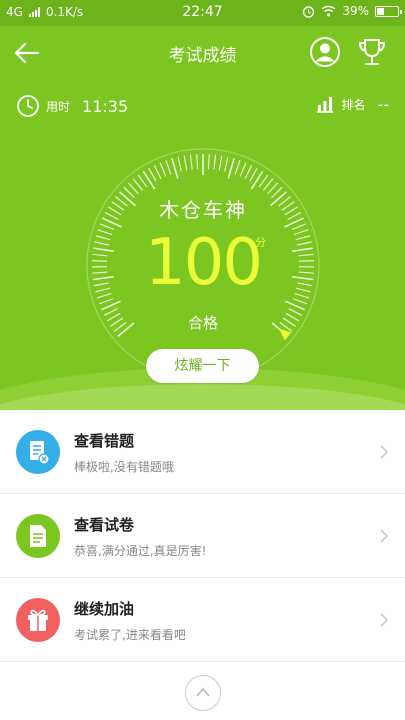 The width and height of the screenshot is (405, 720). What do you see at coordinates (130, 635) in the screenshot?
I see `list-item-subtitle: 考试累了,进来看看吧` at bounding box center [130, 635].